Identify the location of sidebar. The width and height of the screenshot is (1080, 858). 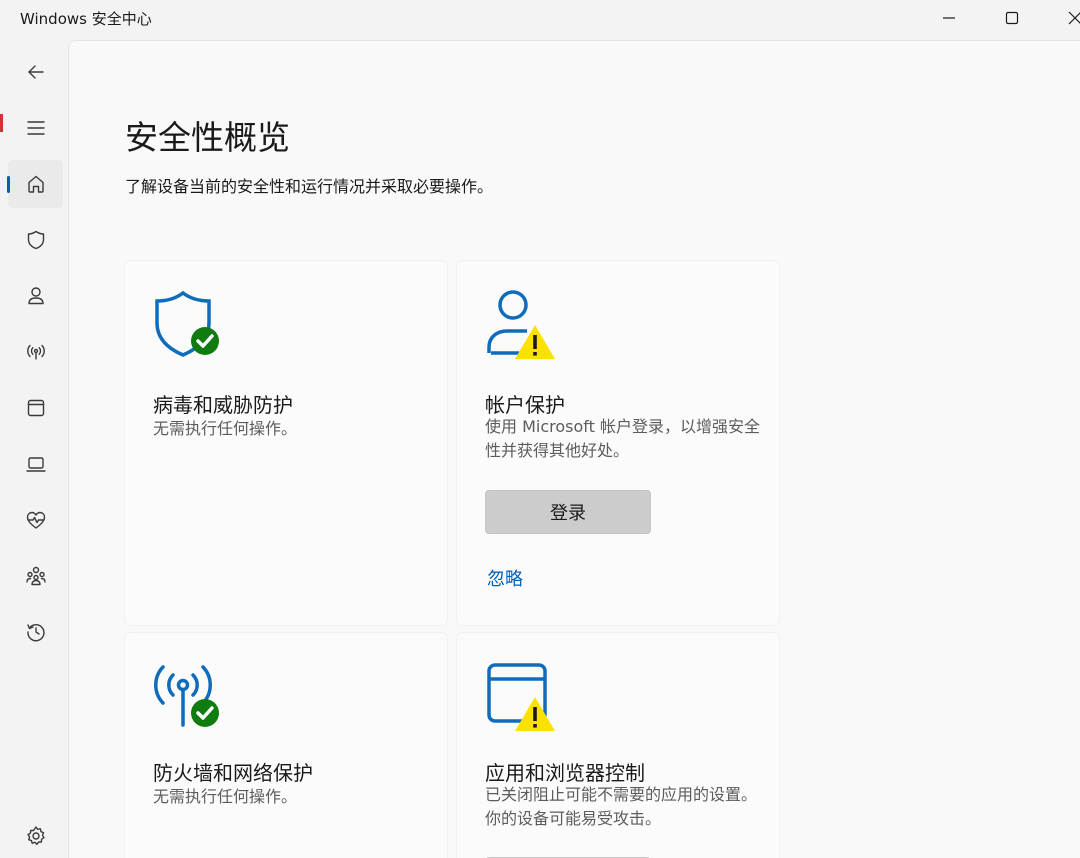
(34, 449).